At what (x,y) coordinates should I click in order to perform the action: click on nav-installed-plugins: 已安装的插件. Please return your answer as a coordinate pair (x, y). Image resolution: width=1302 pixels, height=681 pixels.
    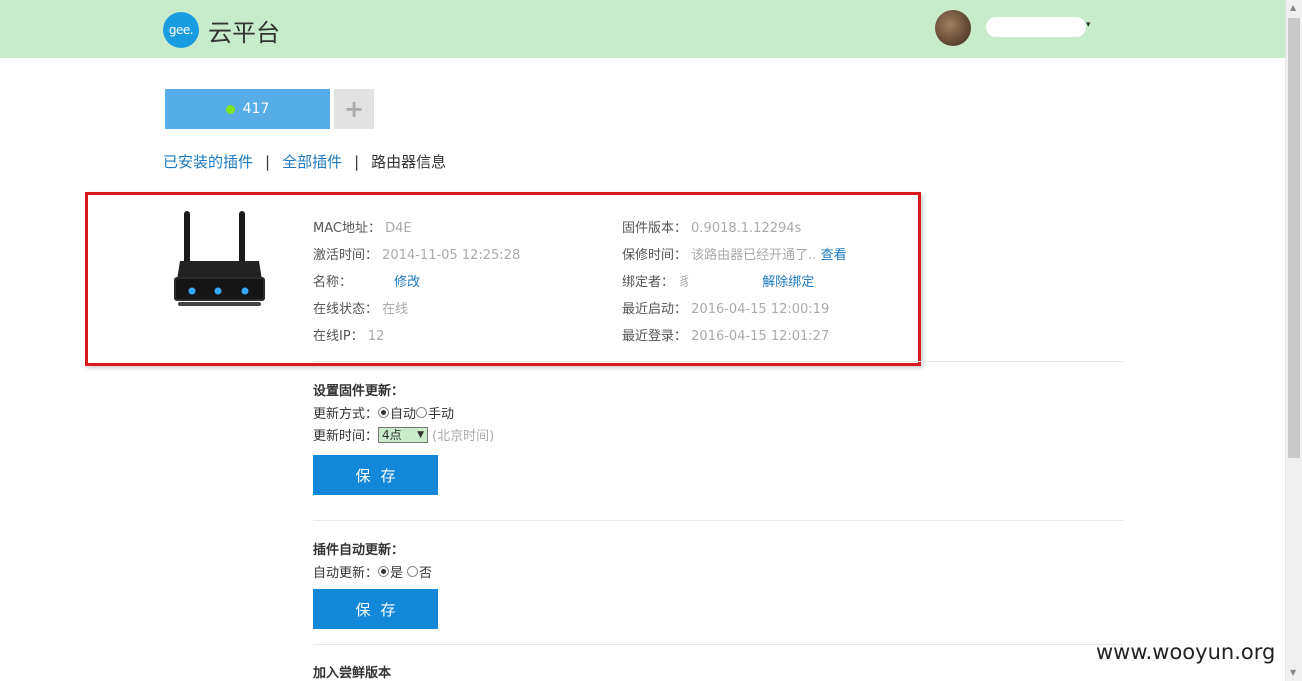
    Looking at the image, I should click on (208, 161).